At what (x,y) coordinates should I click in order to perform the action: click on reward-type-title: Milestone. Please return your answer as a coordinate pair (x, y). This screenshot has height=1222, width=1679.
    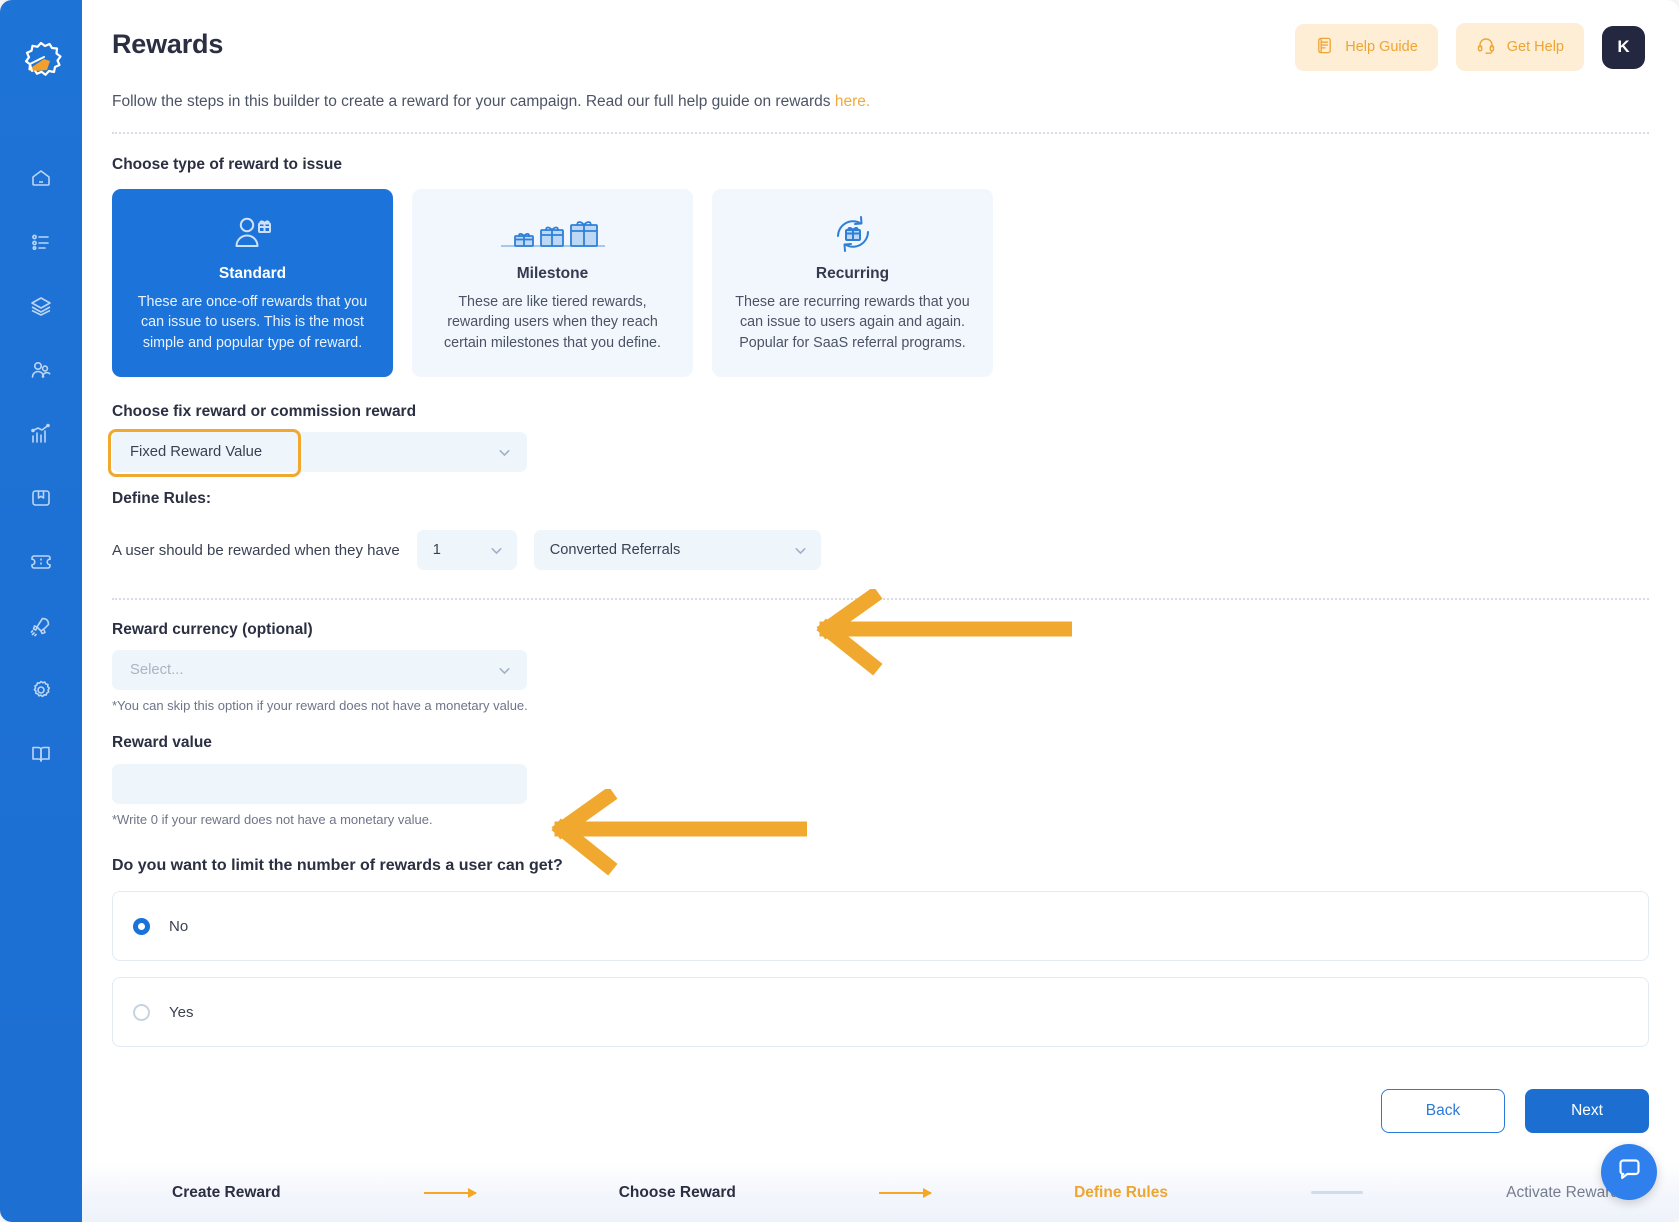
    Looking at the image, I should click on (552, 273).